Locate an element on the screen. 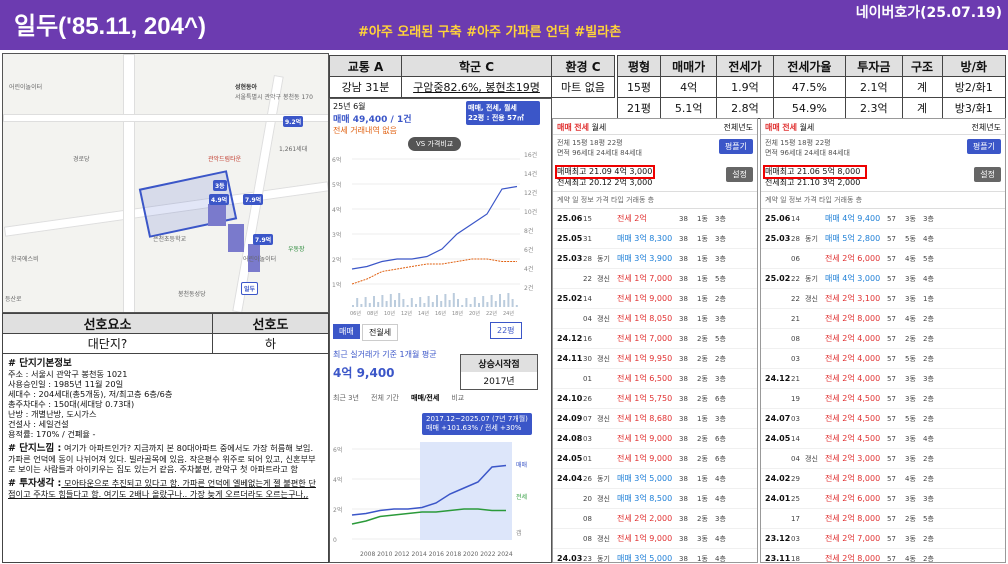 Image resolution: width=1008 pixels, height=564 pixels. table-row: 03 전세 2억 4,000 57 5동 2층 is located at coordinates (883, 359).